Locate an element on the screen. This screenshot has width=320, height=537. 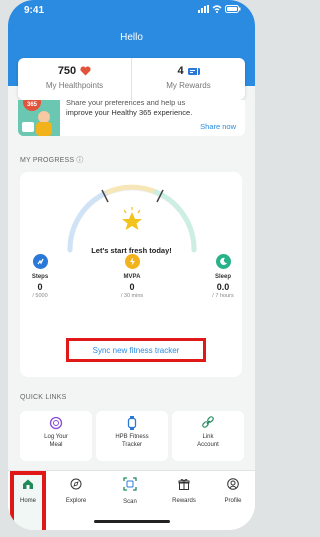
my-progress-title: MY PROGRESS ⓘ is located at coordinates (52, 160).